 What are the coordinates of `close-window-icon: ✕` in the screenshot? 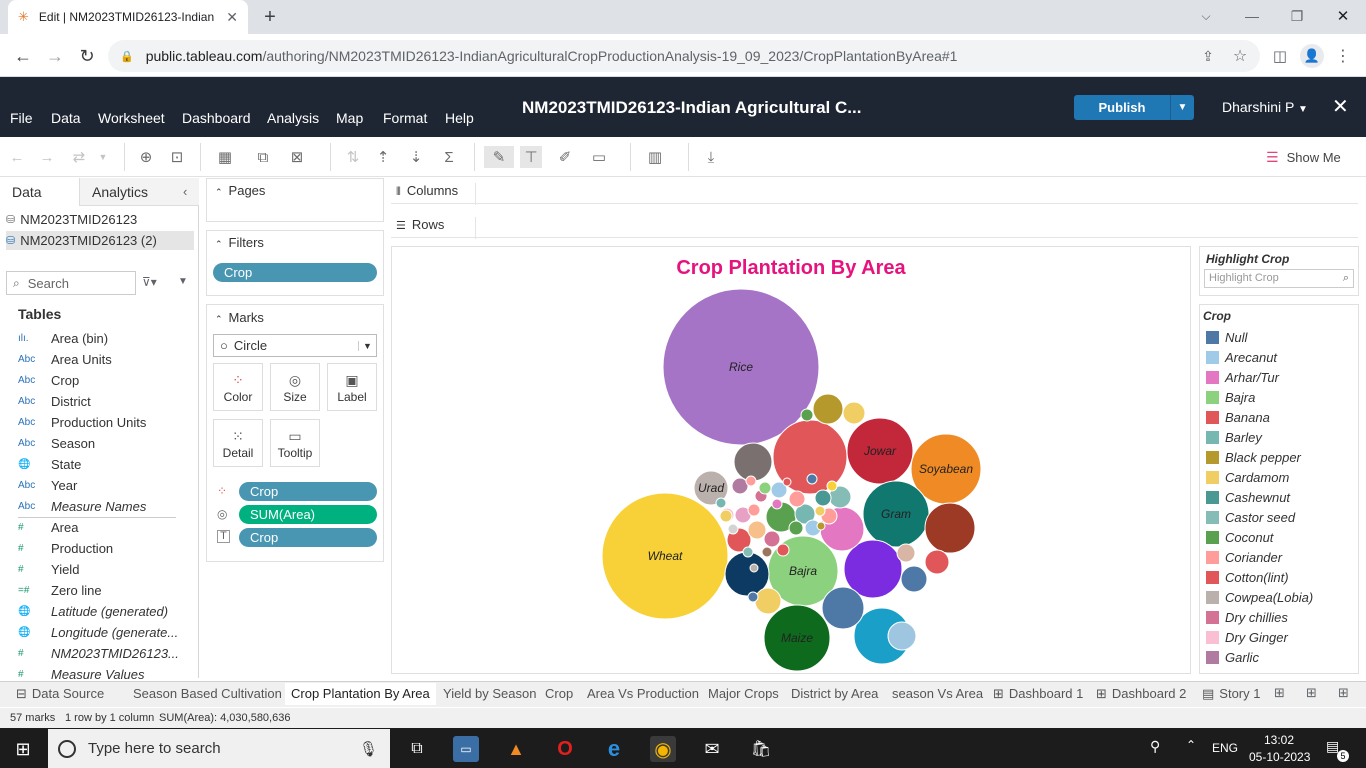 It's located at (1343, 16).